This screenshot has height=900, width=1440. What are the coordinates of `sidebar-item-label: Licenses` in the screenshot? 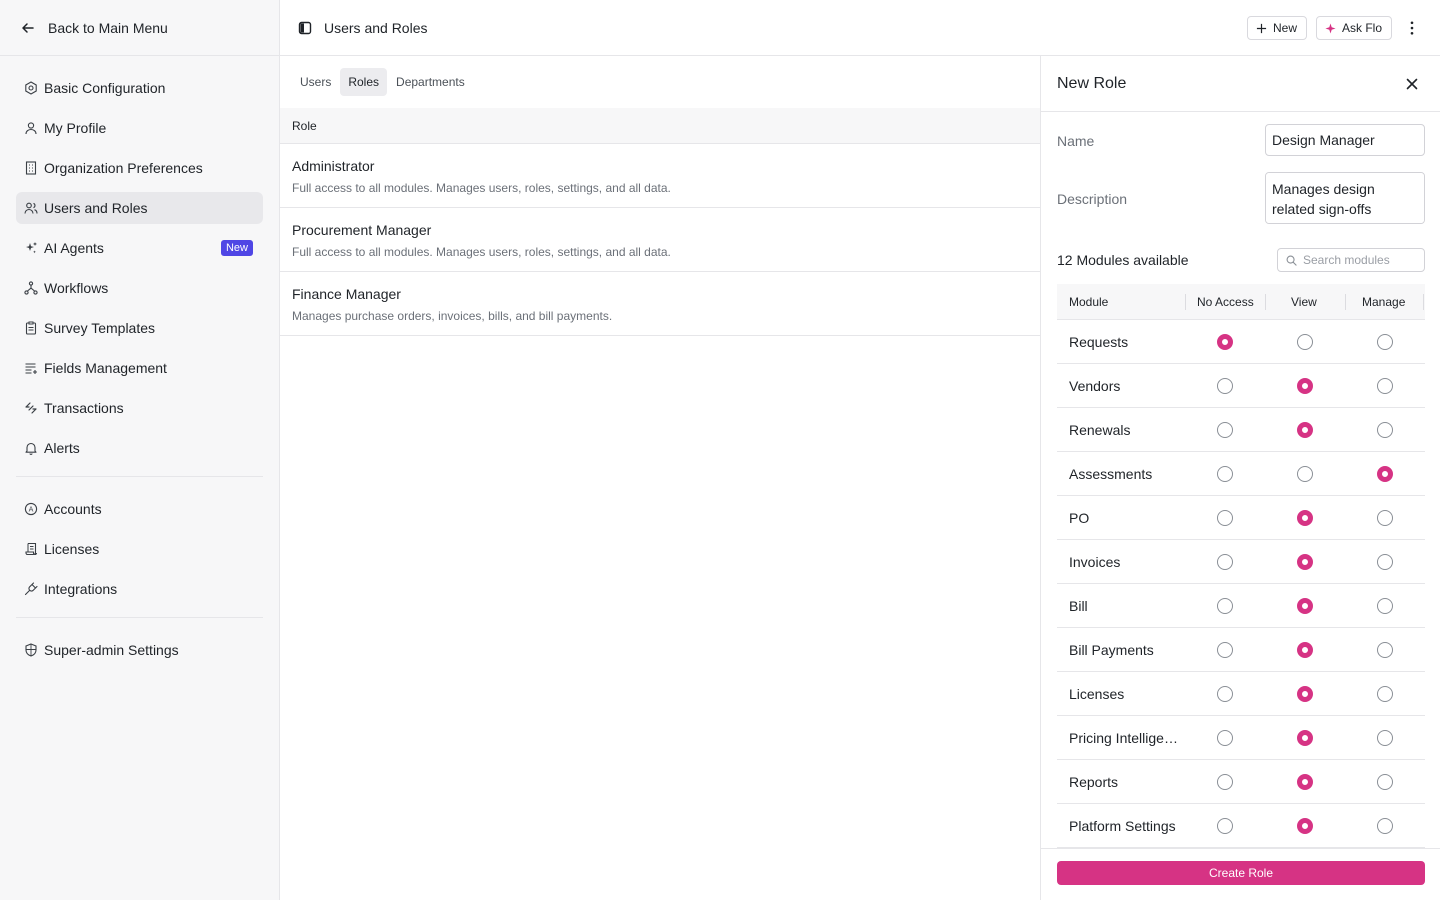 It's located at (72, 549).